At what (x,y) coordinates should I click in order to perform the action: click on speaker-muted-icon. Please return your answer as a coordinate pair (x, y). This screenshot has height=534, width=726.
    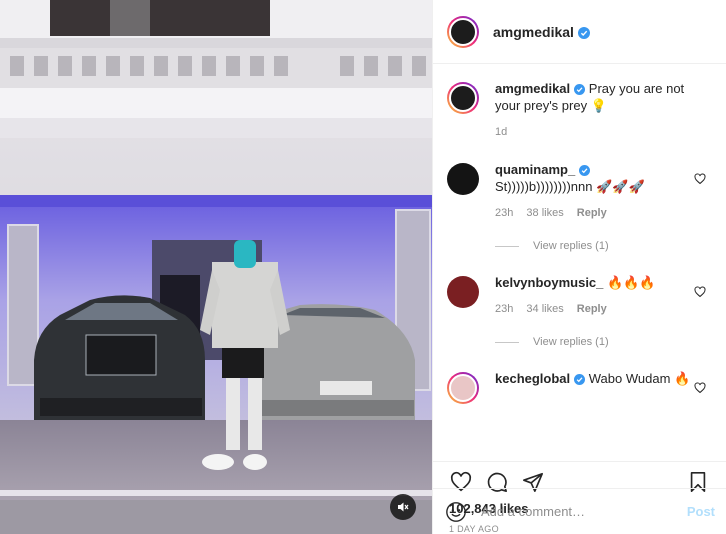
    Looking at the image, I should click on (403, 507).